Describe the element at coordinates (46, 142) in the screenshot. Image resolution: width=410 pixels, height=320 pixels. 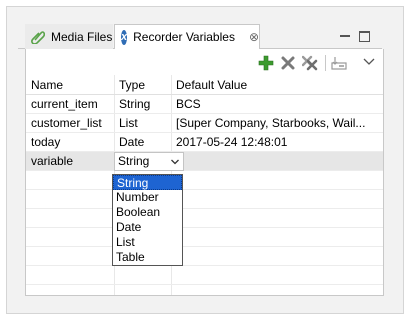
I see `cell-name: today` at that location.